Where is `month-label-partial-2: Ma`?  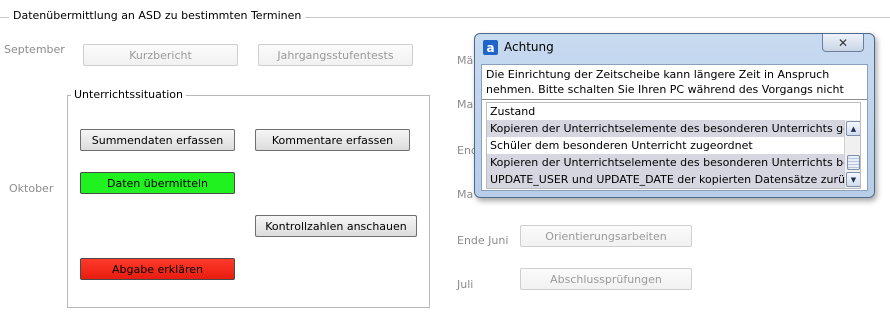 month-label-partial-2: Ma is located at coordinates (465, 104).